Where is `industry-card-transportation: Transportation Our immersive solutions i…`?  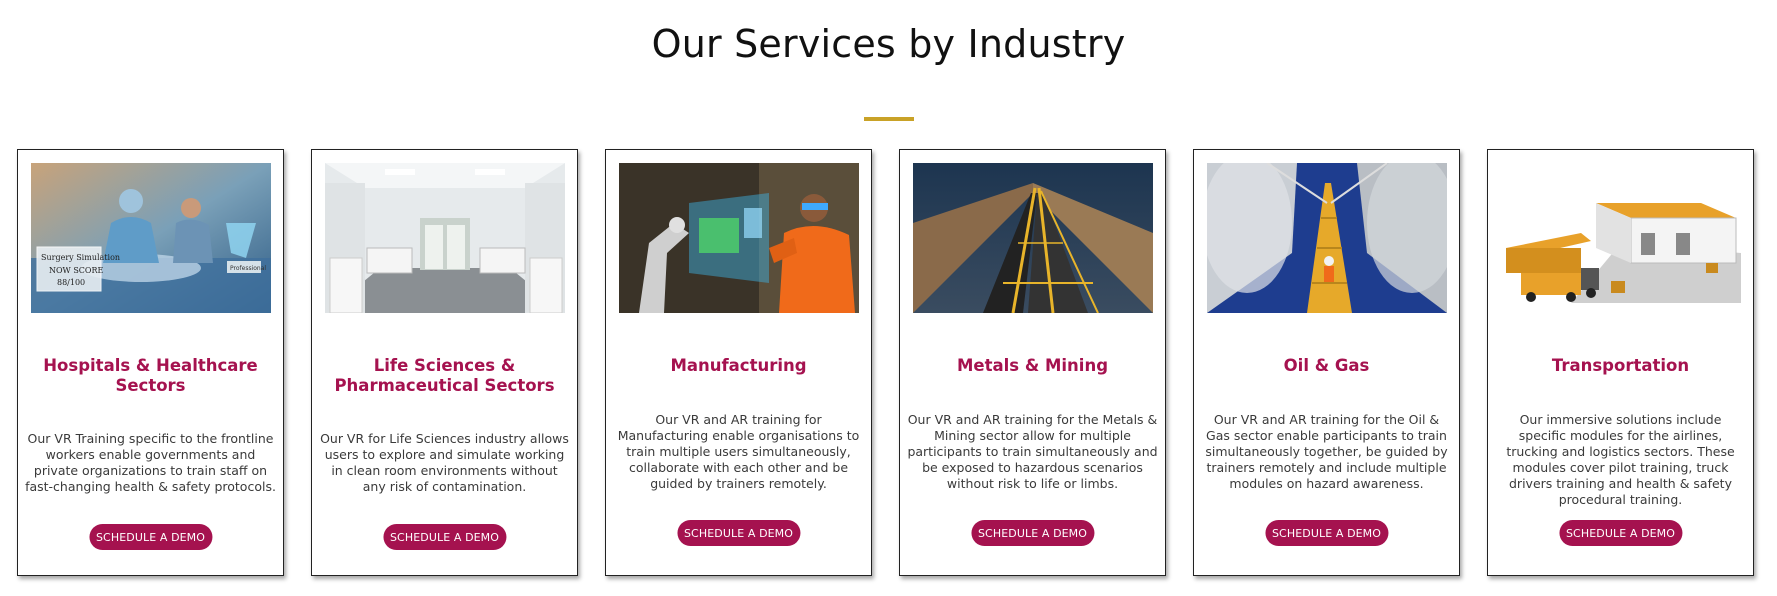
industry-card-transportation: Transportation Our immersive solutions i… is located at coordinates (1620, 362).